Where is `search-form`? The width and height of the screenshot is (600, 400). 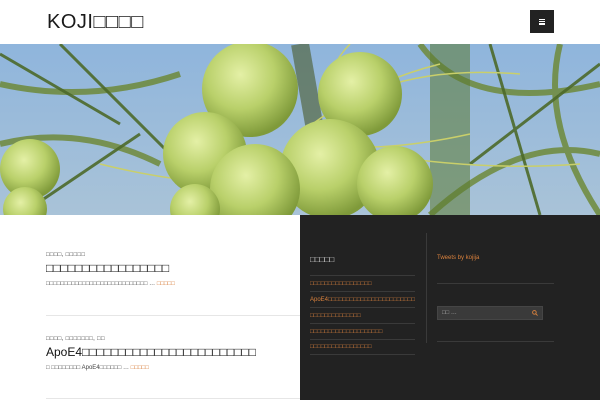
search-form is located at coordinates (490, 313).